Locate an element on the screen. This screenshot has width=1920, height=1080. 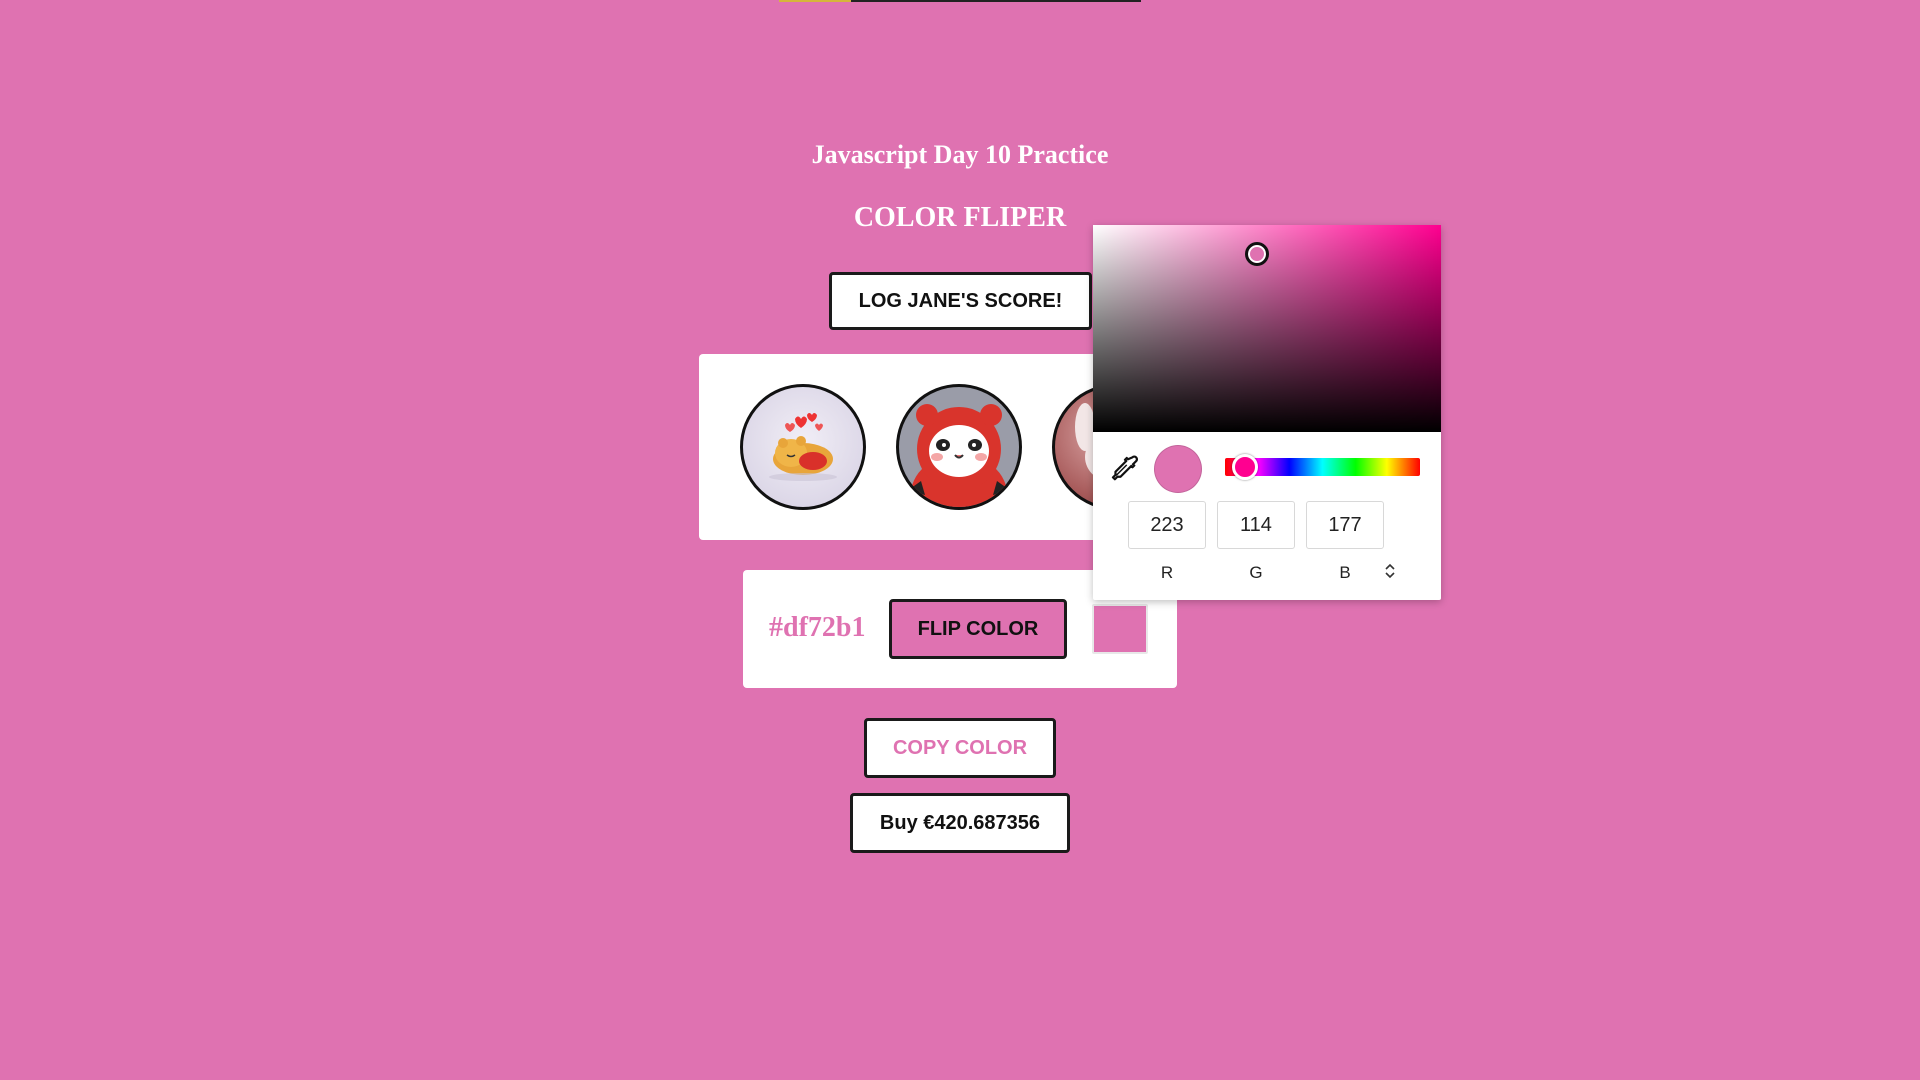
green-value-input is located at coordinates (1256, 525).